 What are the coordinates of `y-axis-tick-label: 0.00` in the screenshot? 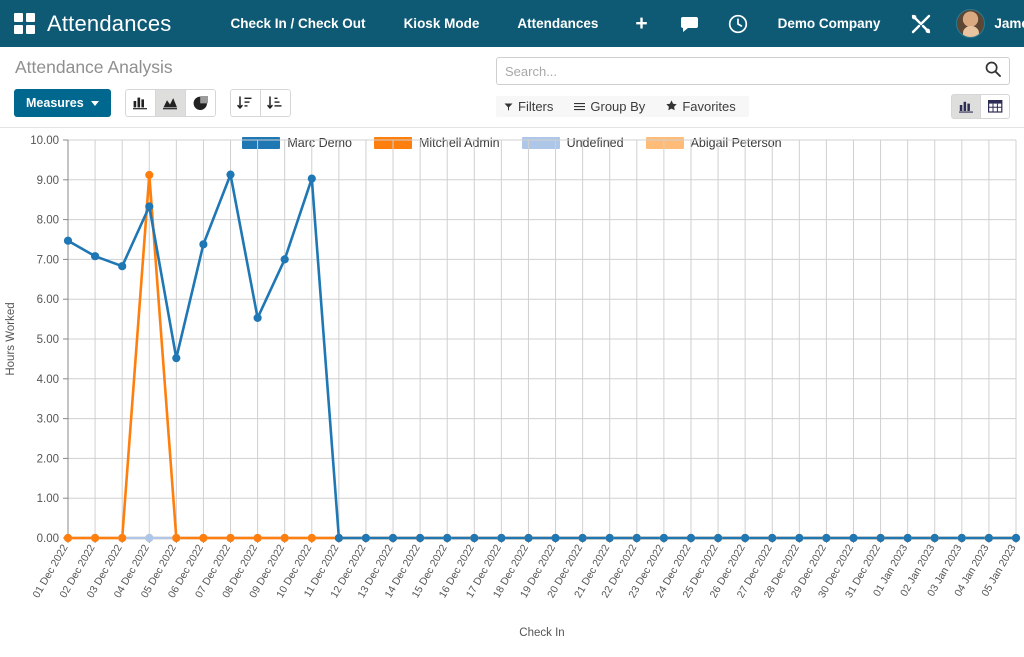 It's located at (48, 539).